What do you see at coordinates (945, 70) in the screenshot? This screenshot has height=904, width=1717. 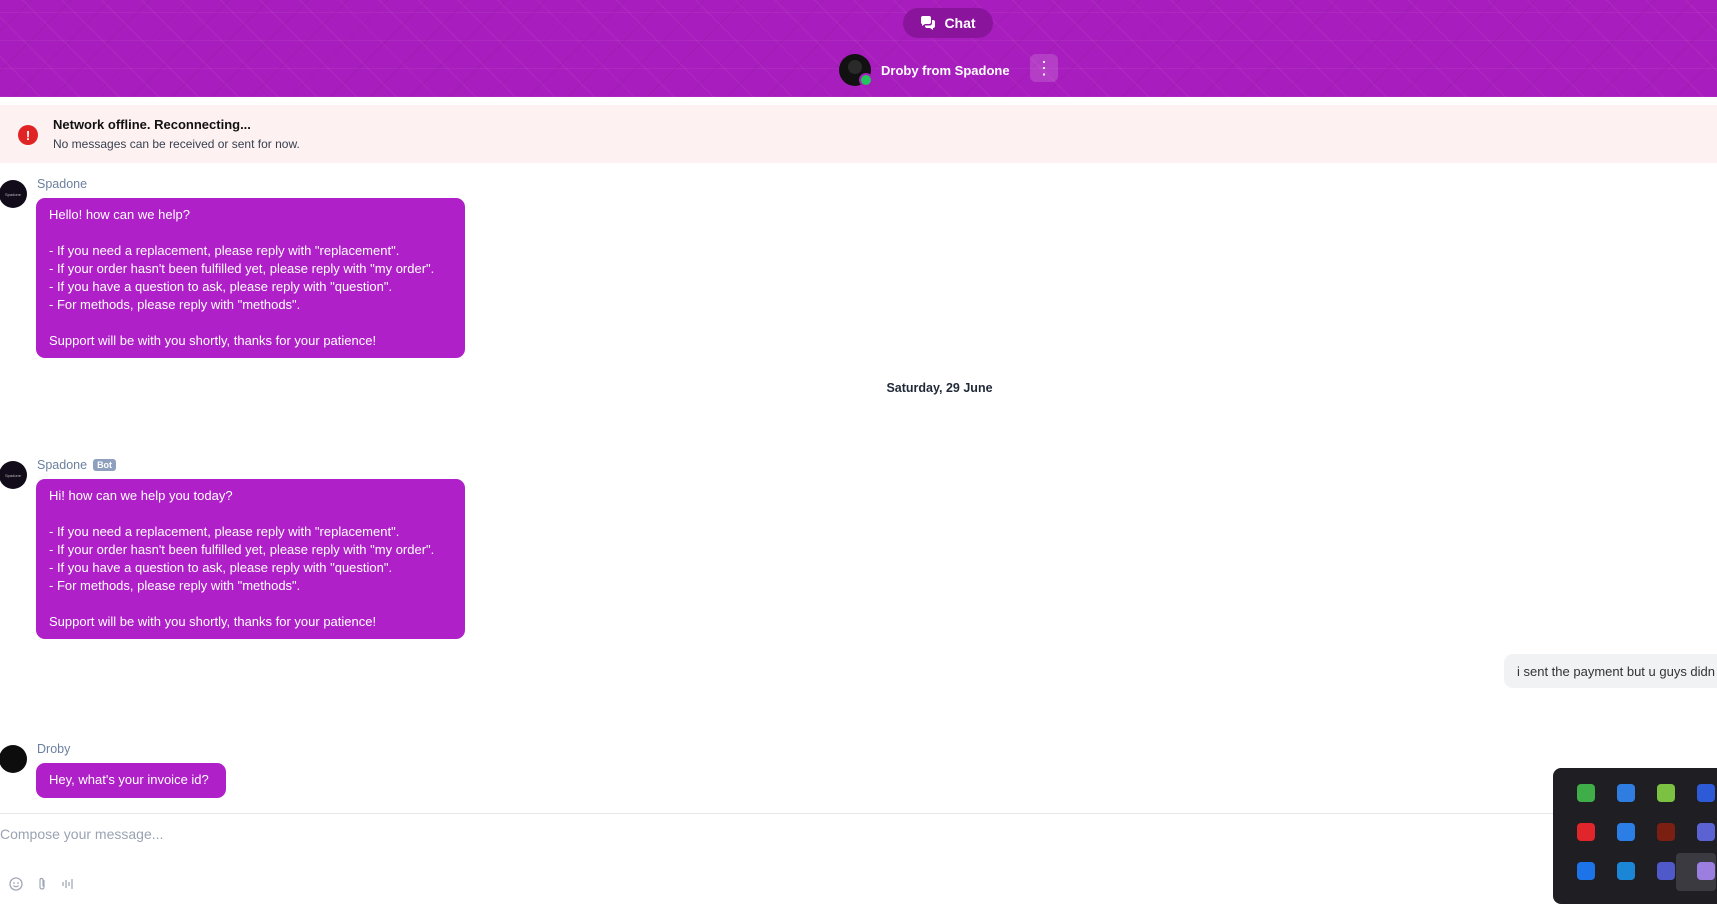 I see `agent-name: Droby from Spadone` at bounding box center [945, 70].